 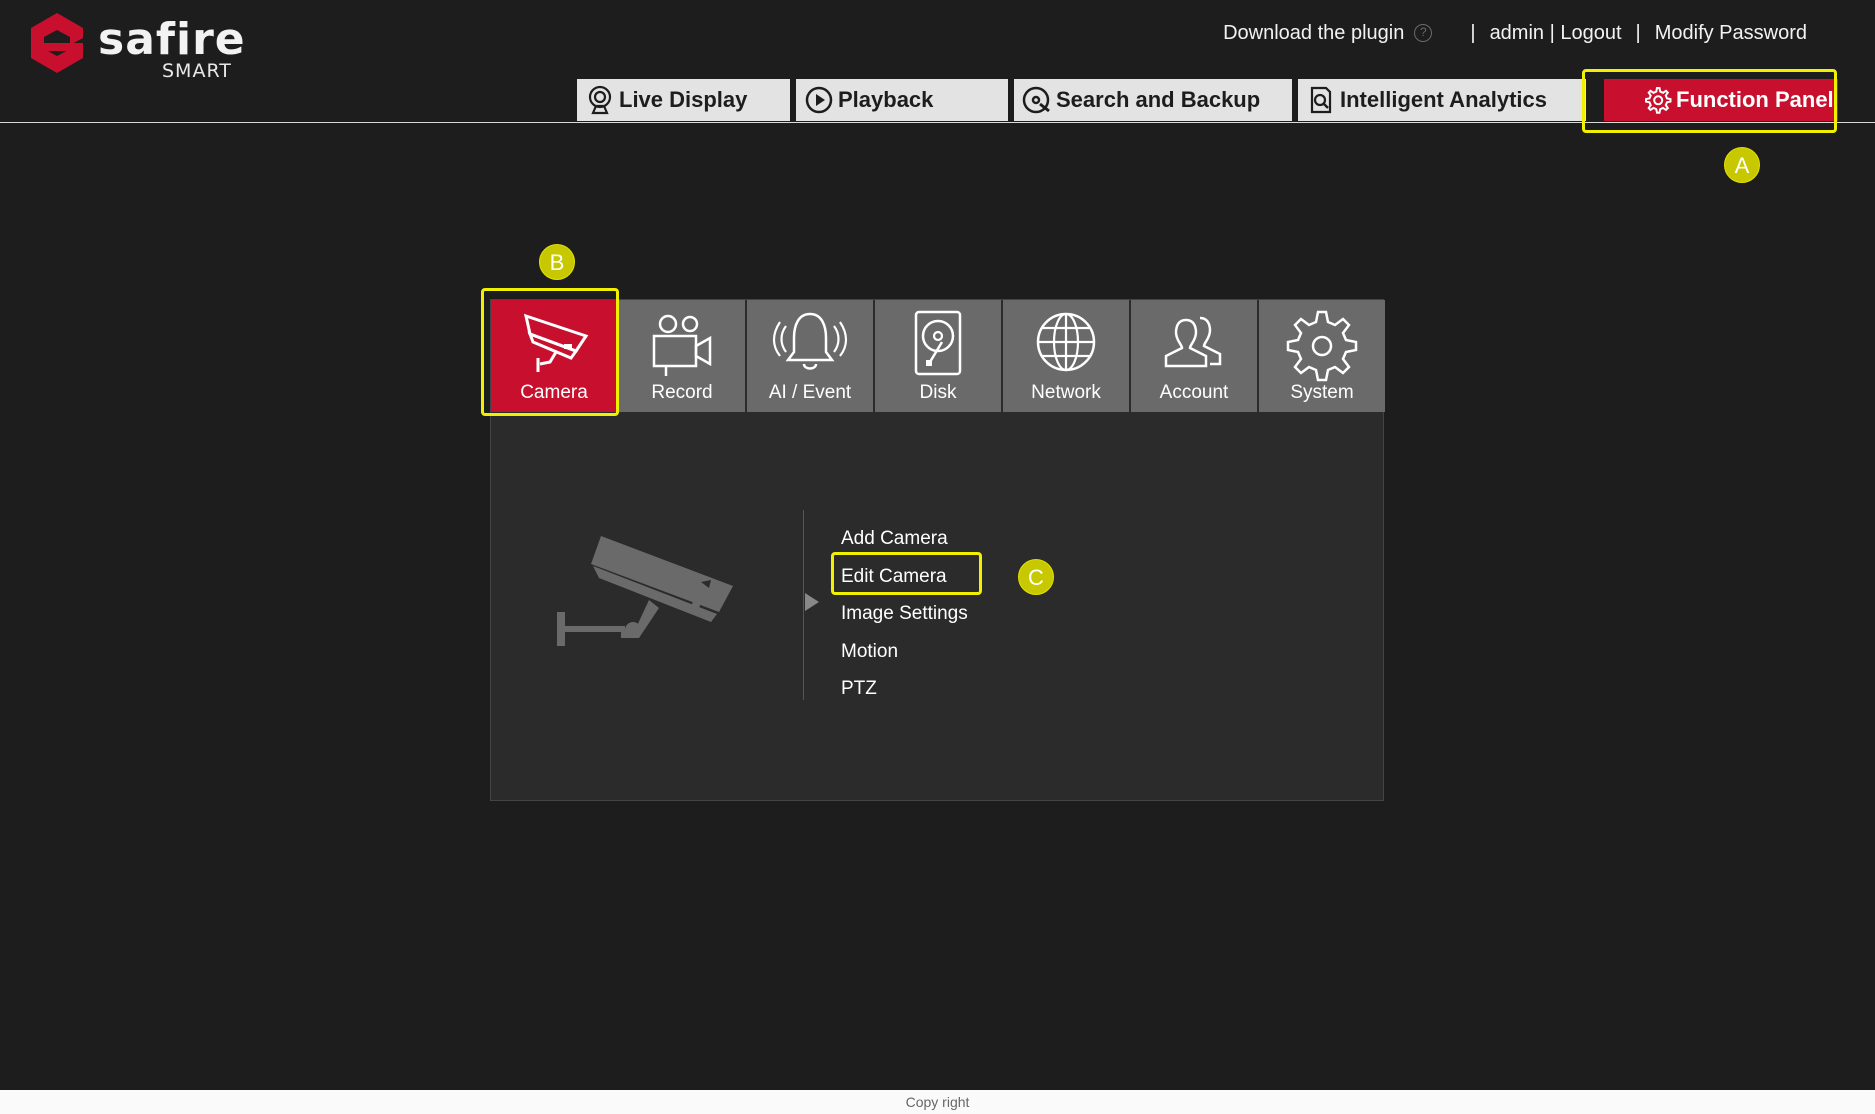 I want to click on tab-function-panel: Function Panel, so click(x=1721, y=100).